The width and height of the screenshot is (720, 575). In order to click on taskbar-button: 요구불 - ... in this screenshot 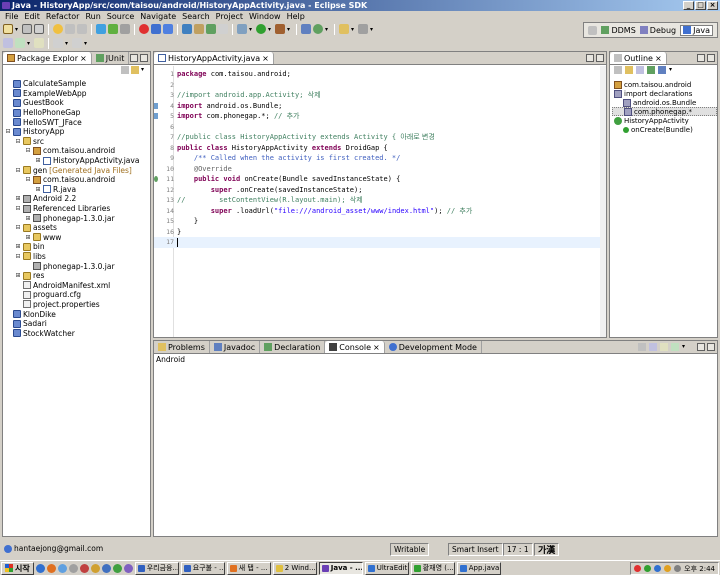, I will do `click(202, 568)`.